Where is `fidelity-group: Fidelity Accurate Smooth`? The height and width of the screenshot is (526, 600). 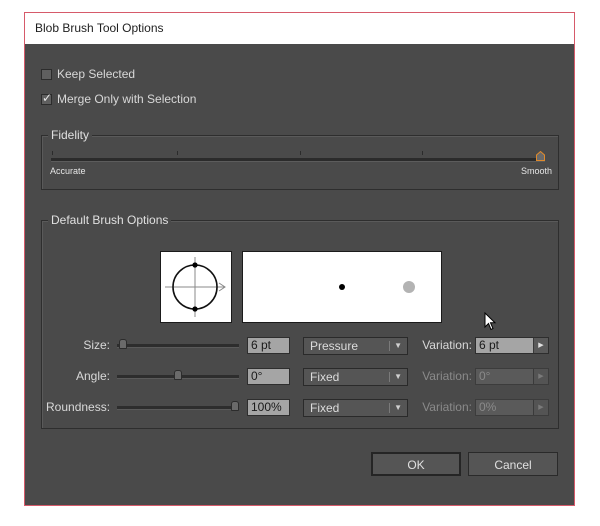
fidelity-group: Fidelity Accurate Smooth is located at coordinates (300, 159).